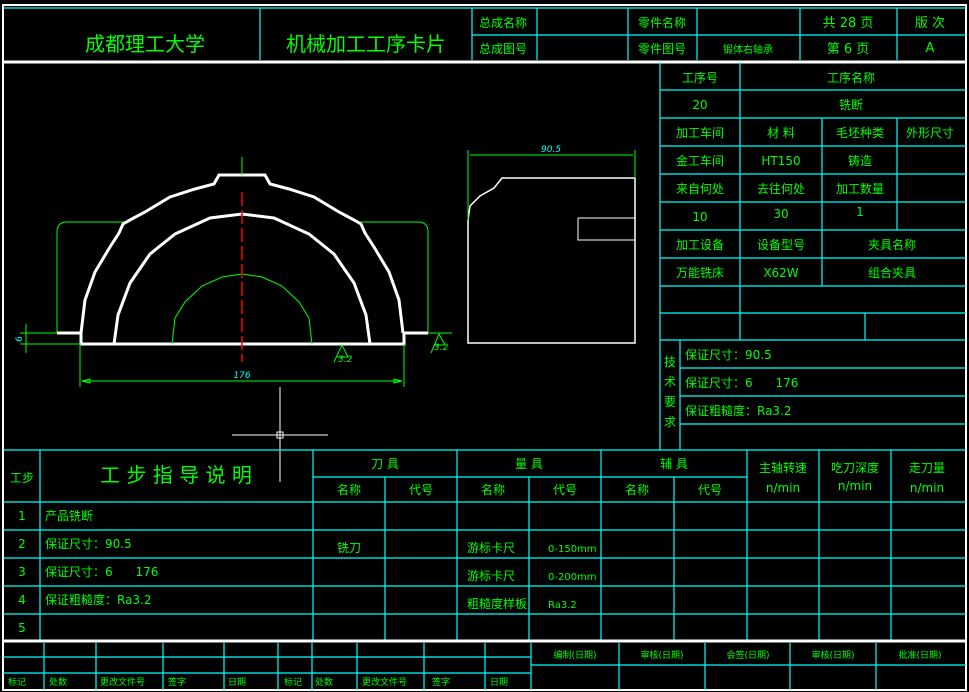 The image size is (969, 692). What do you see at coordinates (748, 49) in the screenshot?
I see `part-no-value: 锻体右轴承` at bounding box center [748, 49].